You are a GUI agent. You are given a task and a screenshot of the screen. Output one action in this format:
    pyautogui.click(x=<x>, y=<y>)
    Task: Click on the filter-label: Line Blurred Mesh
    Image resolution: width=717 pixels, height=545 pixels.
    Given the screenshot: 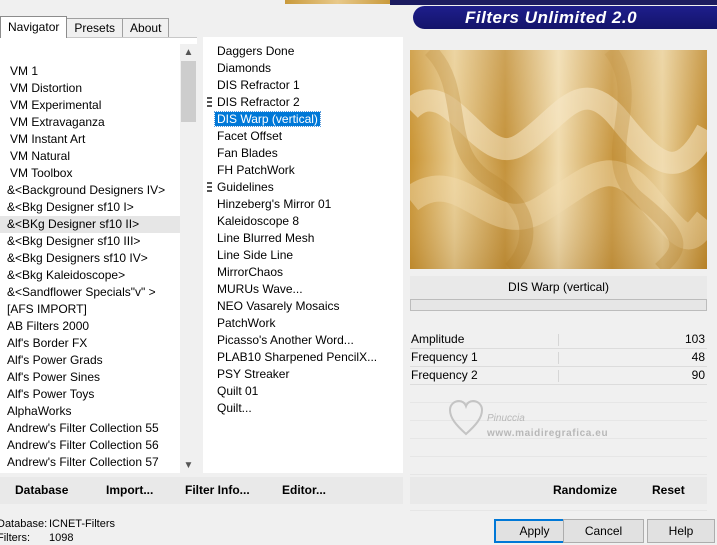 What is the action you would take?
    pyautogui.click(x=266, y=238)
    